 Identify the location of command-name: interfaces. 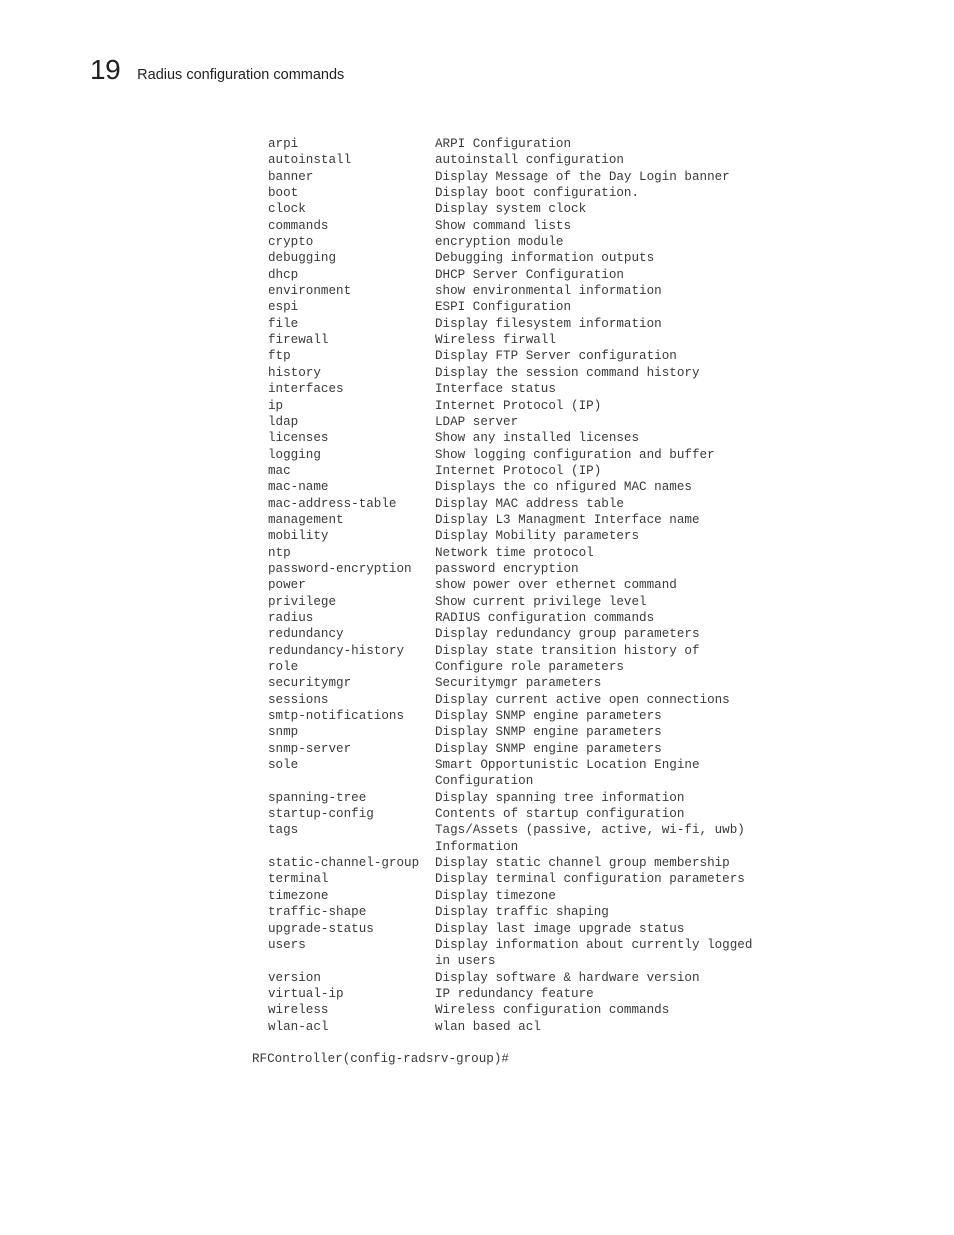
(306, 389).